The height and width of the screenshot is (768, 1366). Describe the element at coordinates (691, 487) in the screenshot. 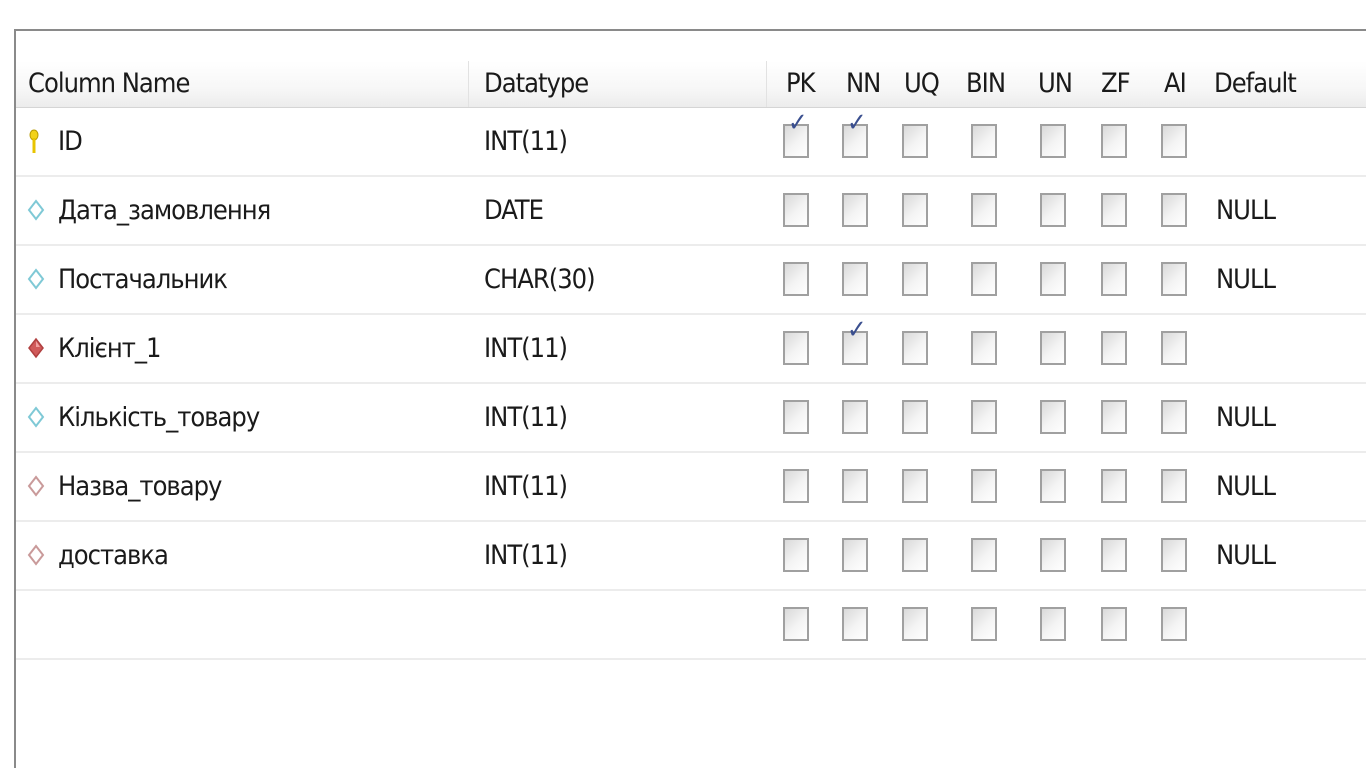

I see `table-row: Назва_товару INT(11) NULL` at that location.